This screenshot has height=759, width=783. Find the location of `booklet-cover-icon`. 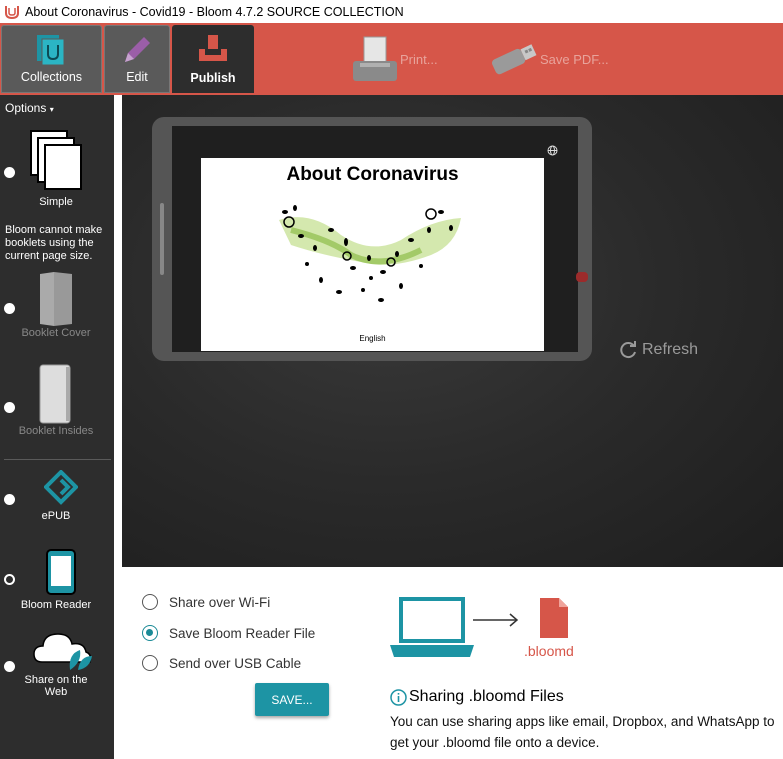

booklet-cover-icon is located at coordinates (56, 299).